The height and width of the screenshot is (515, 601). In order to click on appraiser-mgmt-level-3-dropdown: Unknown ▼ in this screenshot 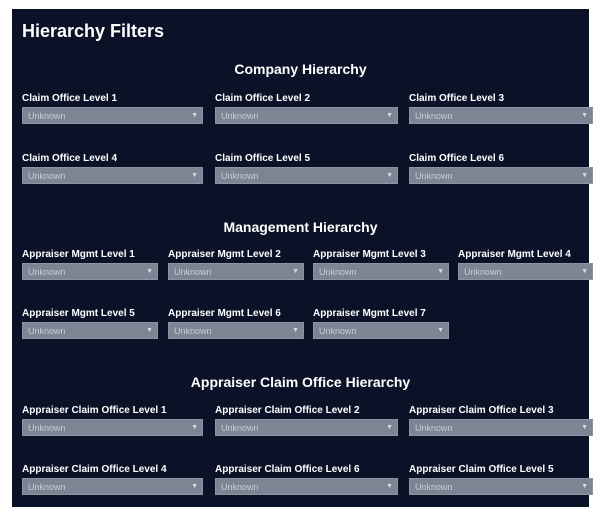, I will do `click(381, 271)`.